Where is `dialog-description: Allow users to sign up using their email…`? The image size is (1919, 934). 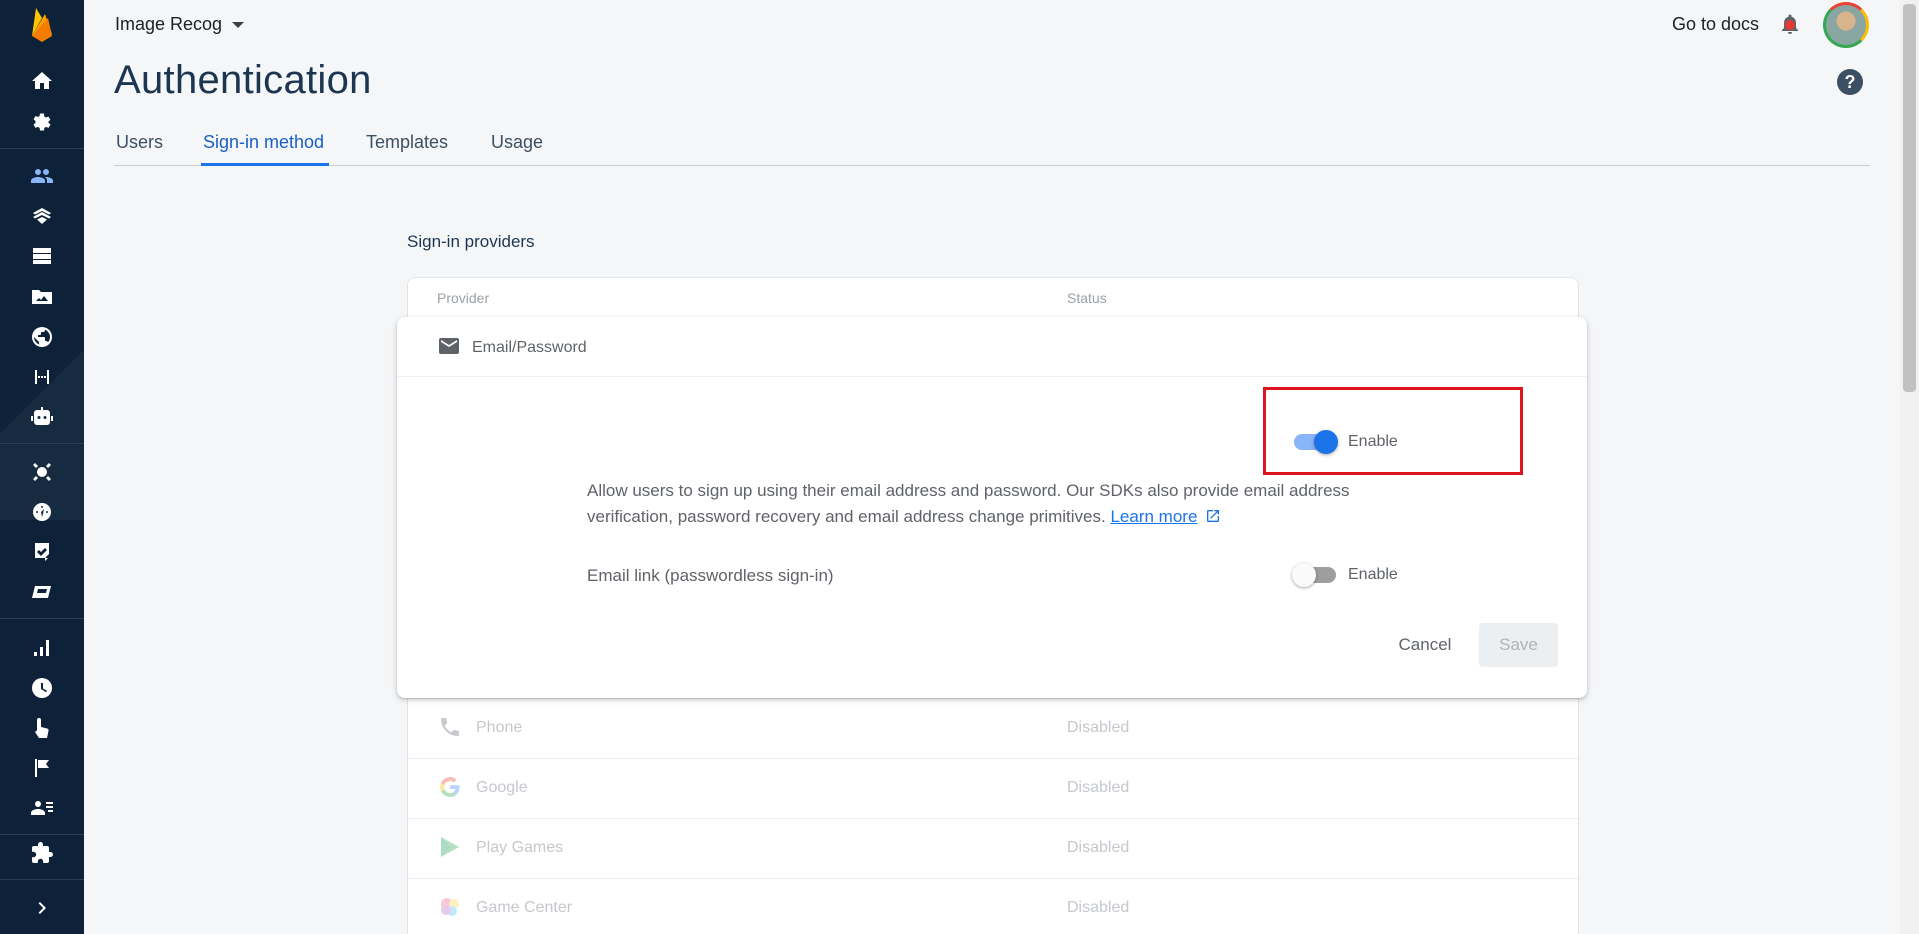 dialog-description: Allow users to sign up using their email… is located at coordinates (997, 504).